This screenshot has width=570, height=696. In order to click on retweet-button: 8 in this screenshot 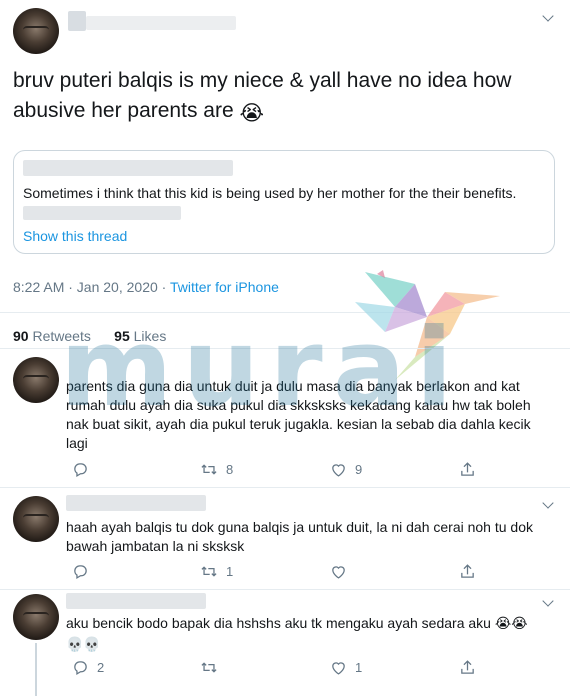, I will do `click(216, 469)`.